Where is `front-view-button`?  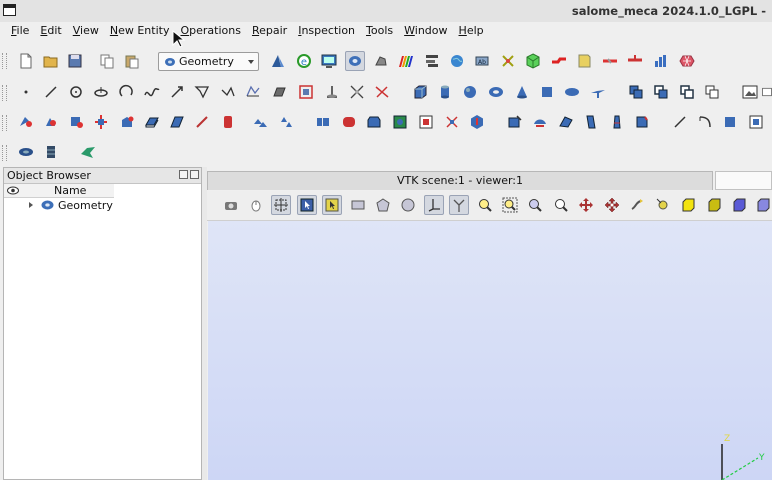
front-view-button is located at coordinates (688, 205).